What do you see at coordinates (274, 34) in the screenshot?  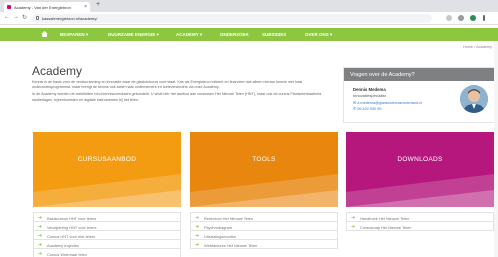 I see `nav-item-subsidies: SUBSIDIES` at bounding box center [274, 34].